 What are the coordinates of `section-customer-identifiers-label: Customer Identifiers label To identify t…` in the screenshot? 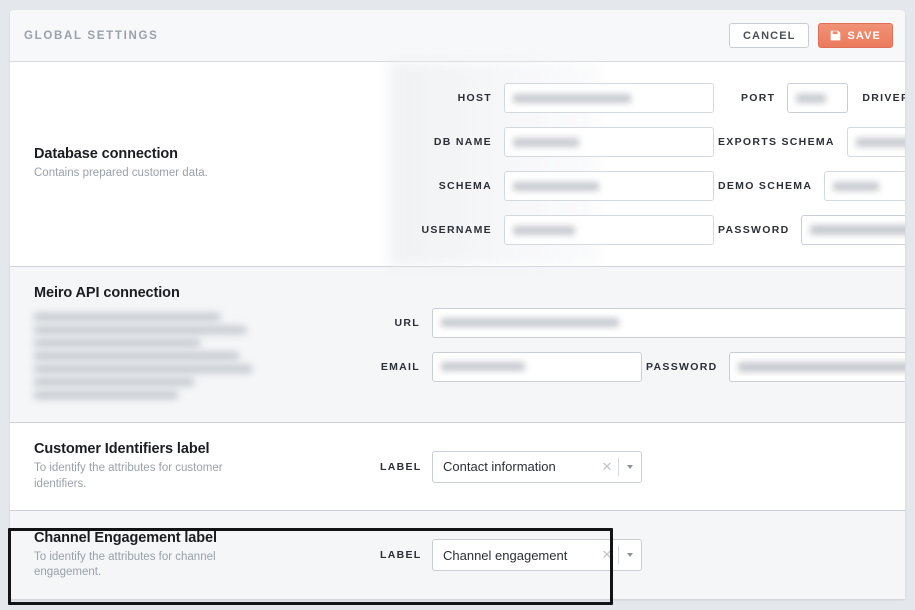 It's located at (457, 467).